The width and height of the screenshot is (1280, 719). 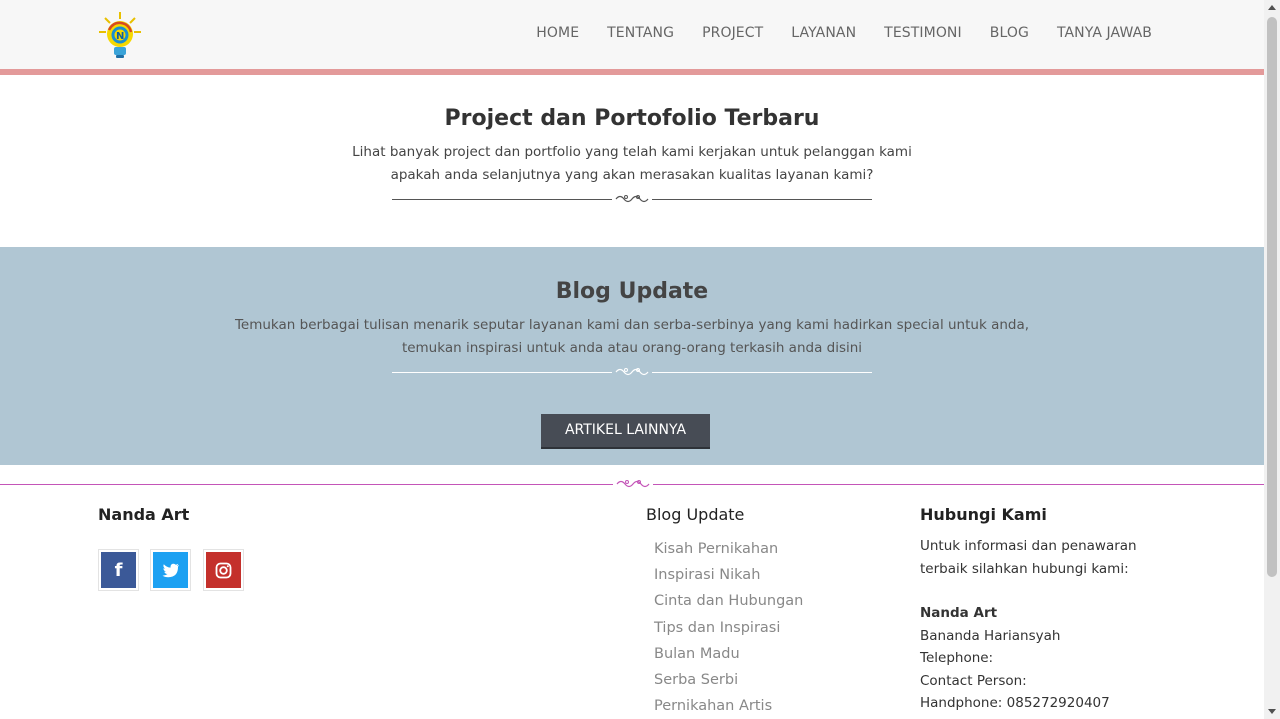 I want to click on footer-link-inspirasi-nikah: Inspirasi Nikah, so click(x=728, y=575).